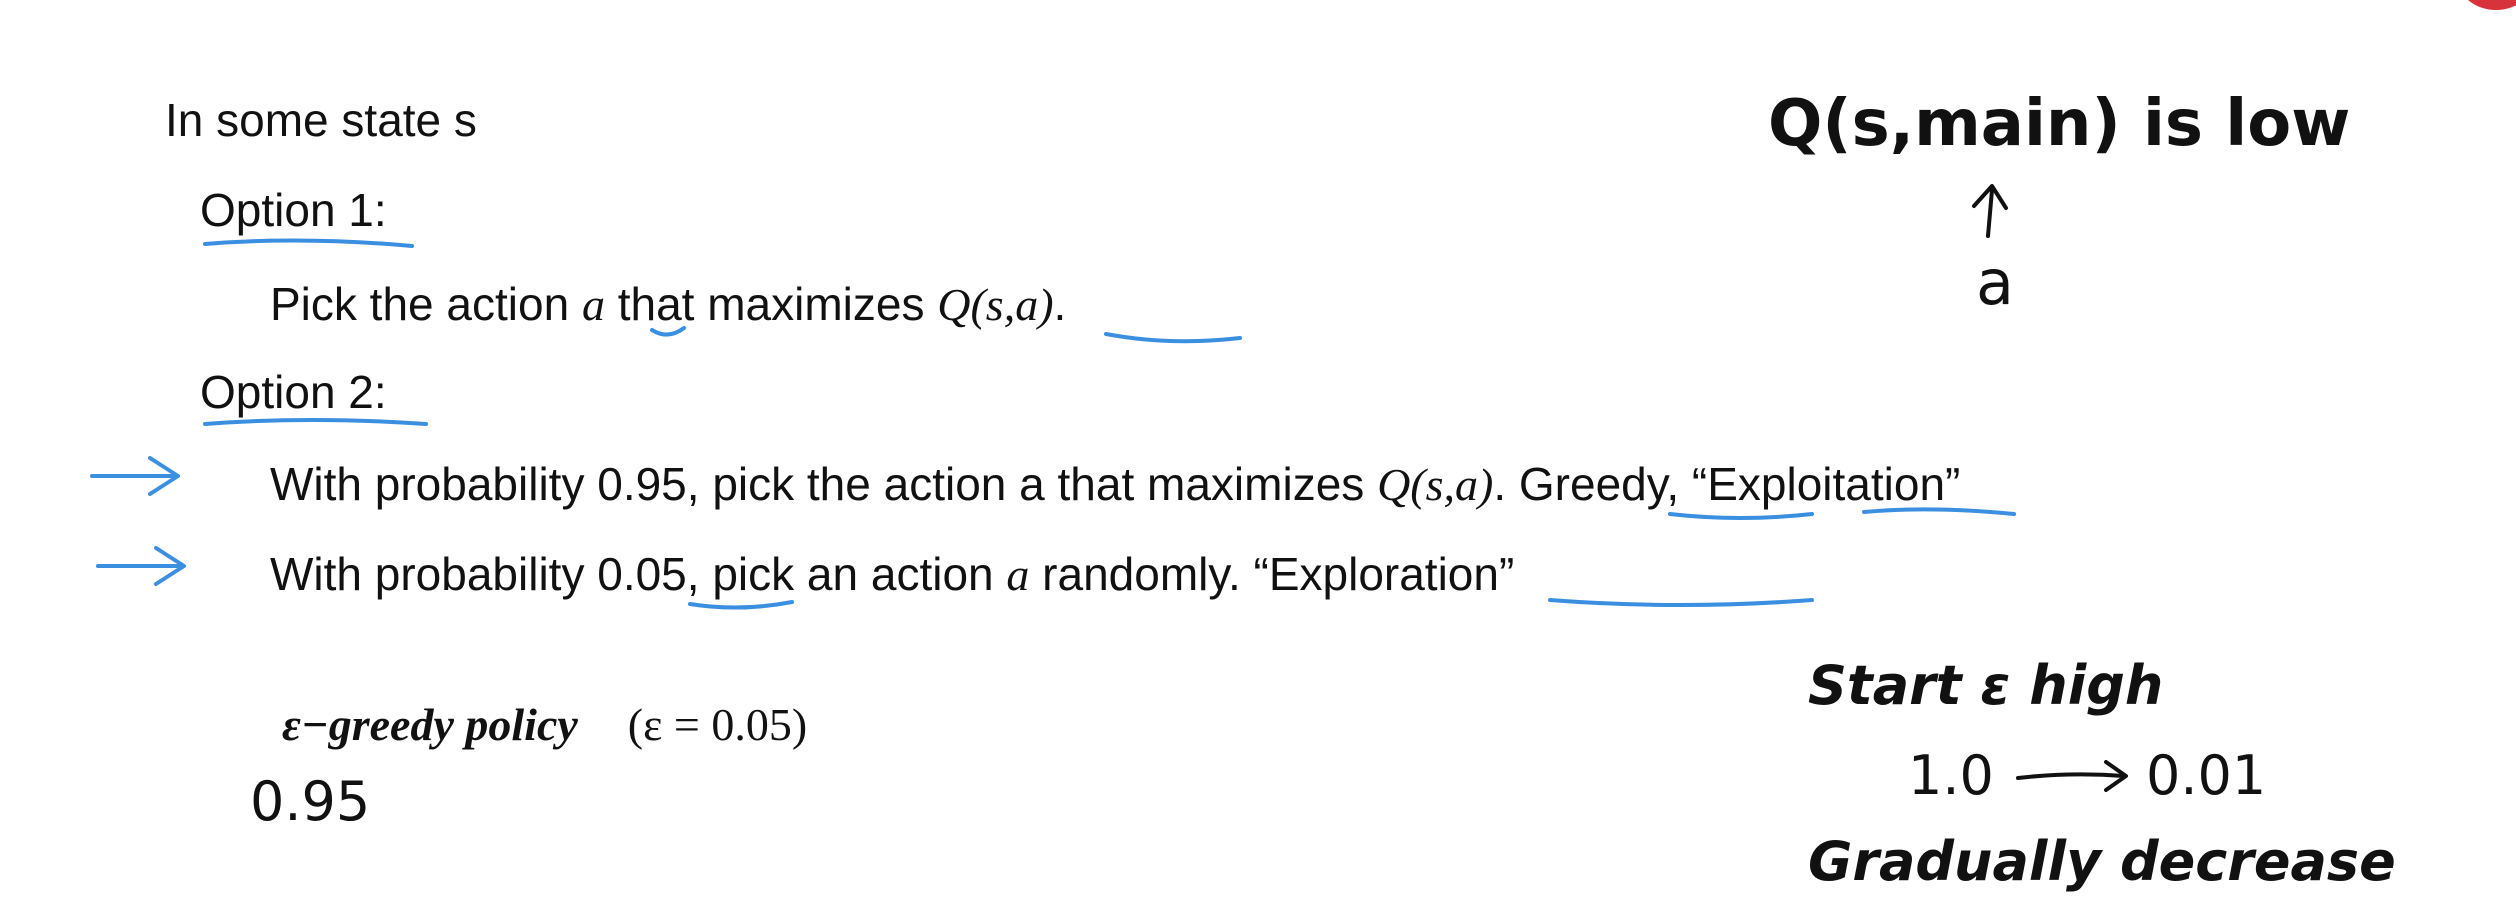 The width and height of the screenshot is (2516, 914). What do you see at coordinates (1681, 602) in the screenshot?
I see `underline-exploration` at bounding box center [1681, 602].